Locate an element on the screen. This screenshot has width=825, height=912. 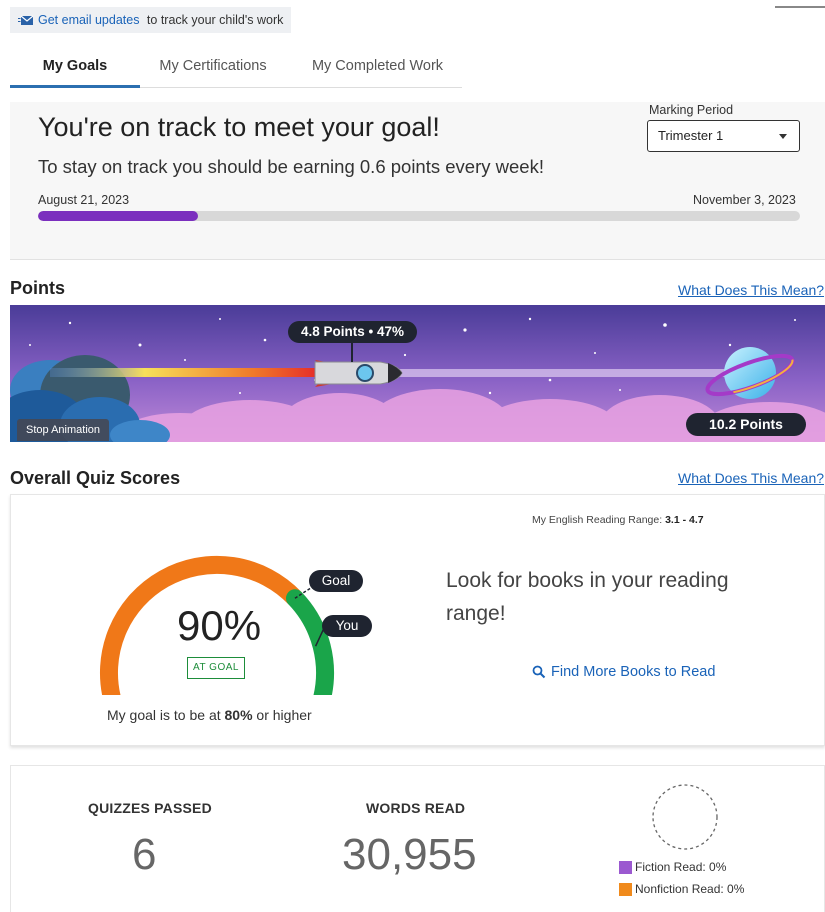
find-books-label: Find More Books to Read is located at coordinates (633, 672).